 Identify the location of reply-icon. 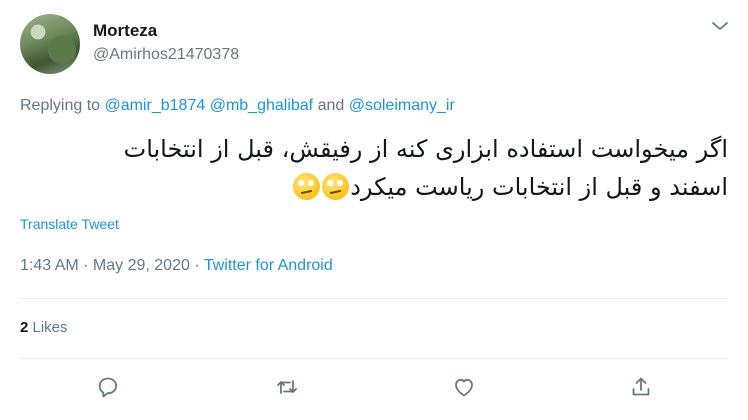
(108, 387).